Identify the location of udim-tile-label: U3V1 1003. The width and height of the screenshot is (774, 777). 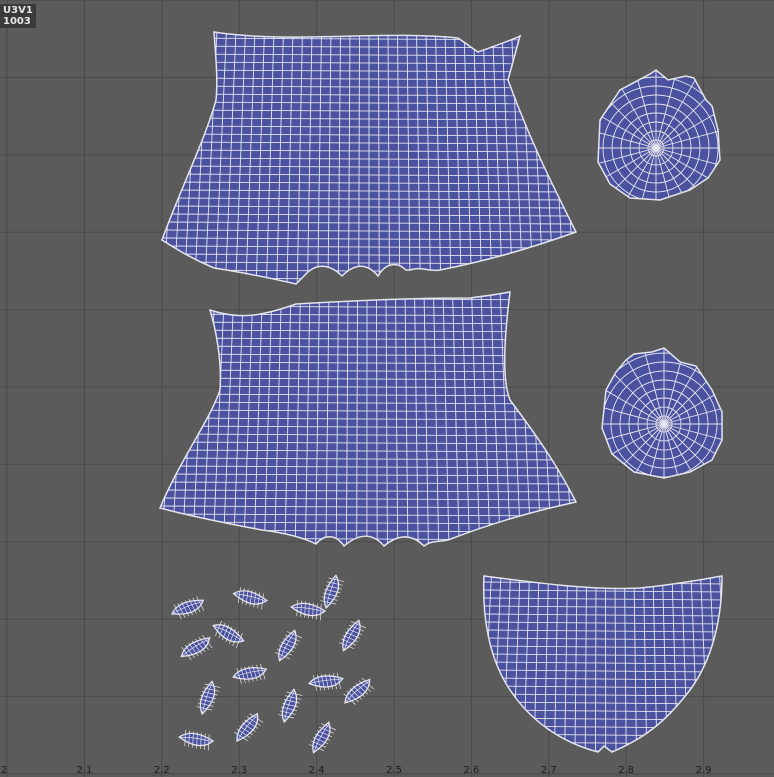
(18, 16).